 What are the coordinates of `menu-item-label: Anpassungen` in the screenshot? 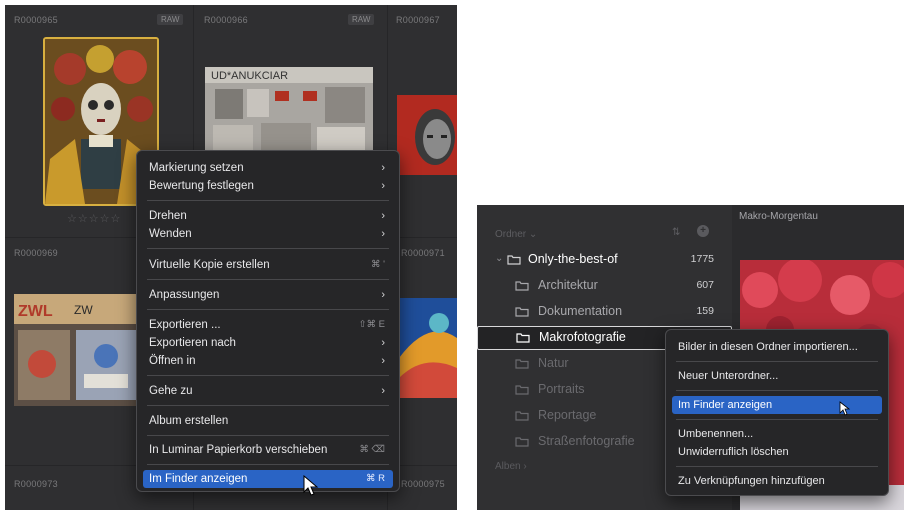 It's located at (184, 295).